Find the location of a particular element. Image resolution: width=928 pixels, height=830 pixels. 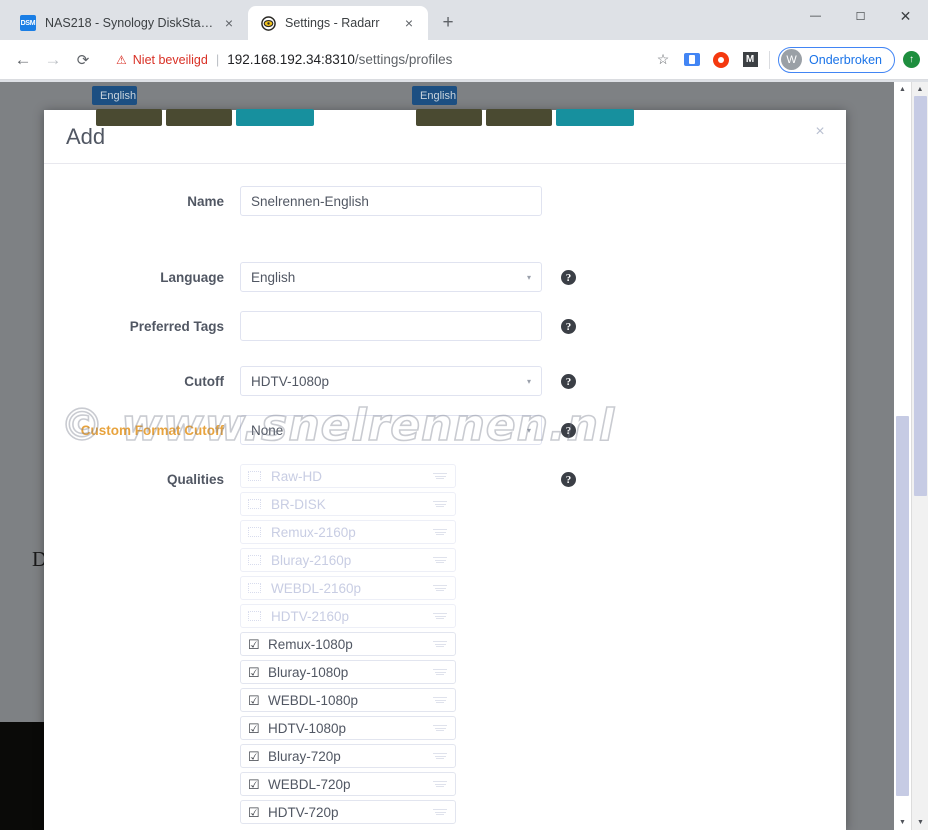

field-control: None ▾ is located at coordinates (391, 430).